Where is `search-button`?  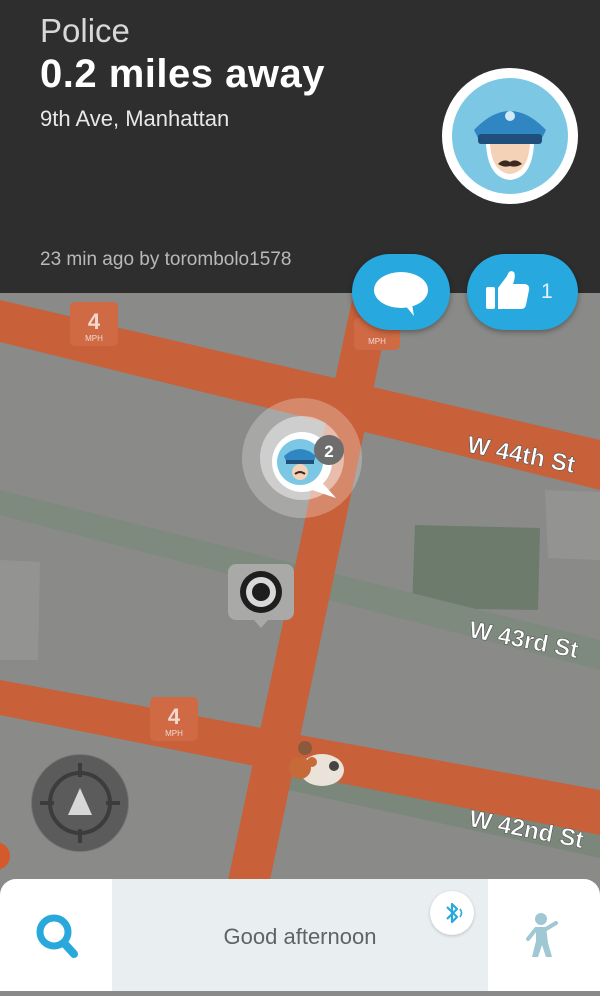 search-button is located at coordinates (56, 935).